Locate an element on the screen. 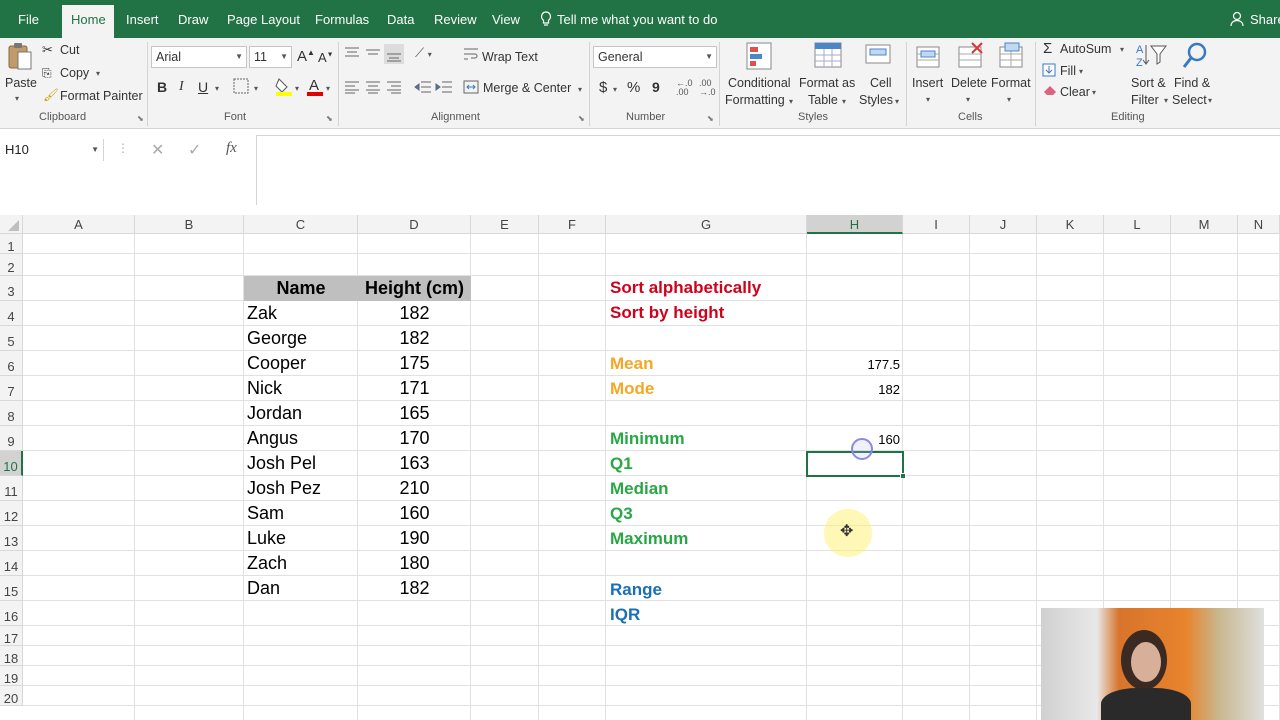 This screenshot has width=1280, height=720. table-cell-height: 160 is located at coordinates (414, 513).